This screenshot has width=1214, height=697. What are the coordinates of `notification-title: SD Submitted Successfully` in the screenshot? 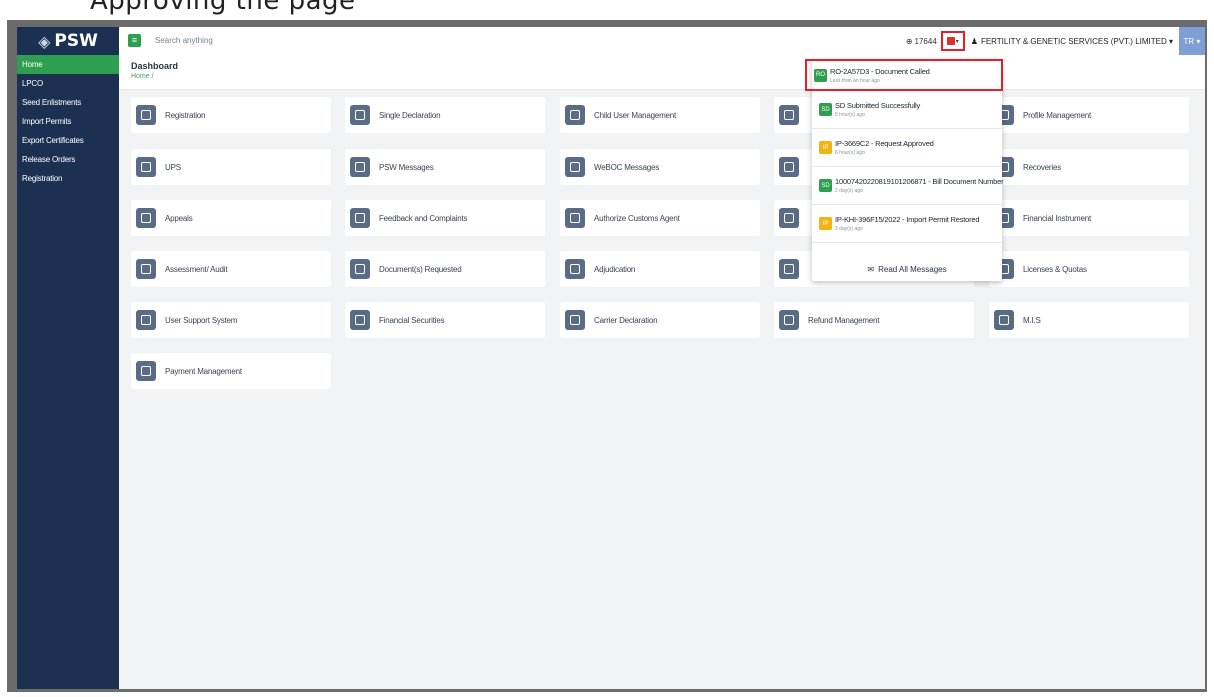 It's located at (878, 105).